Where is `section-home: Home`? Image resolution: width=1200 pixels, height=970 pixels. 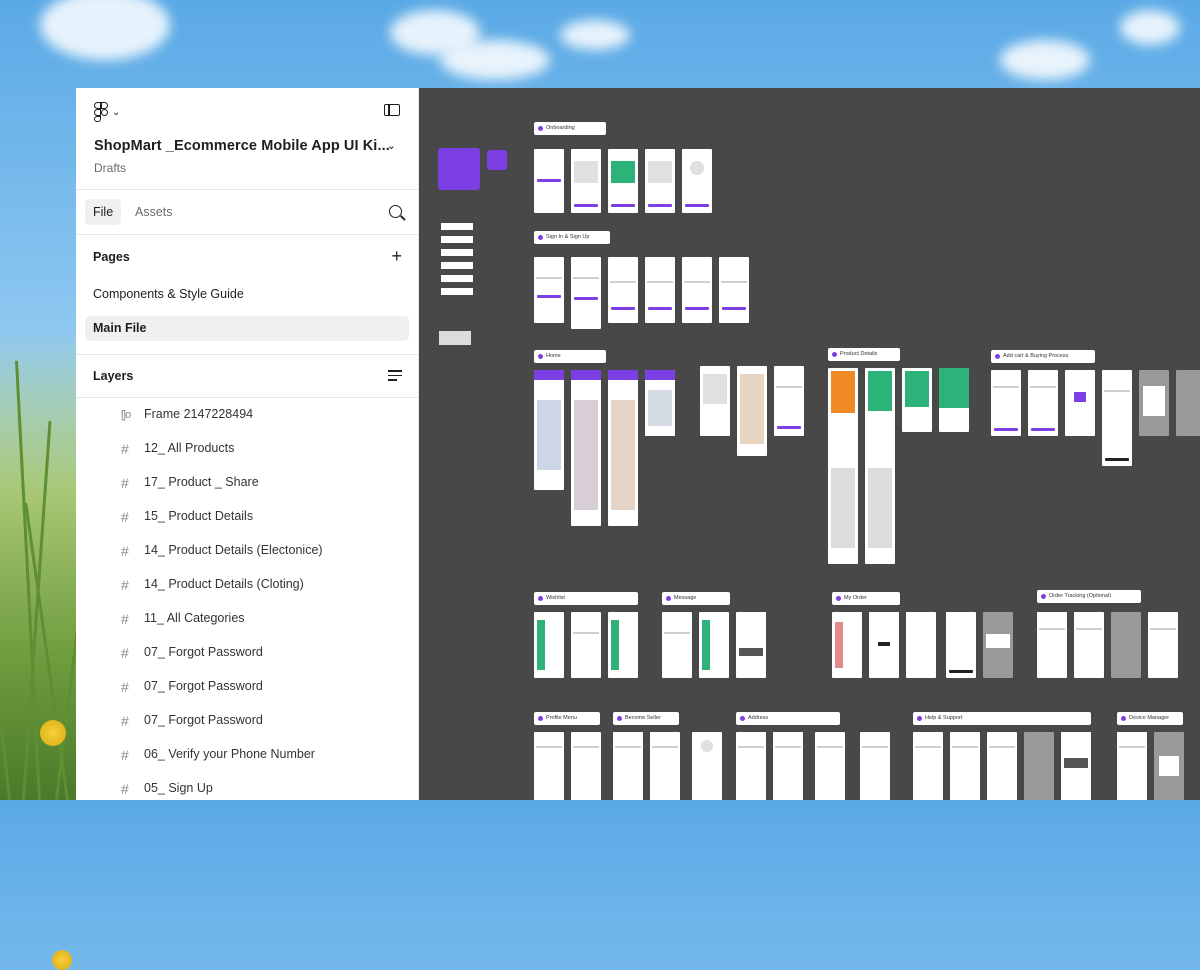 section-home: Home is located at coordinates (570, 356).